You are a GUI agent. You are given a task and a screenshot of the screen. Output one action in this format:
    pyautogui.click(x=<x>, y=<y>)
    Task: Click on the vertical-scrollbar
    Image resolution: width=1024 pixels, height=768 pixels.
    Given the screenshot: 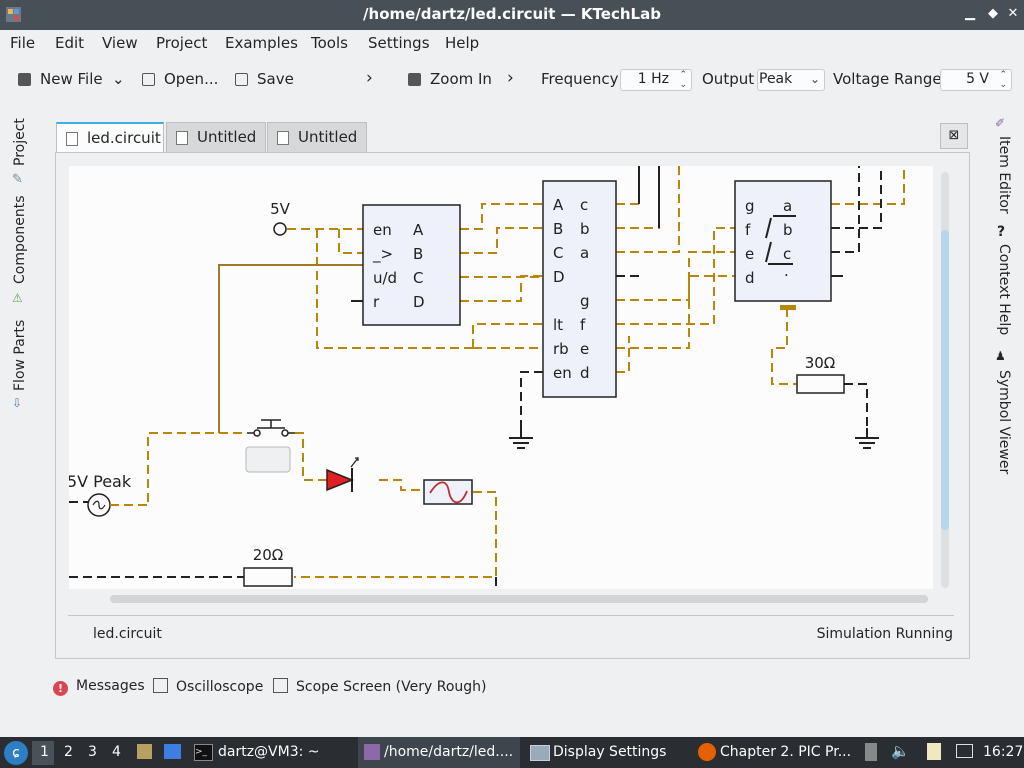 What is the action you would take?
    pyautogui.click(x=945, y=380)
    